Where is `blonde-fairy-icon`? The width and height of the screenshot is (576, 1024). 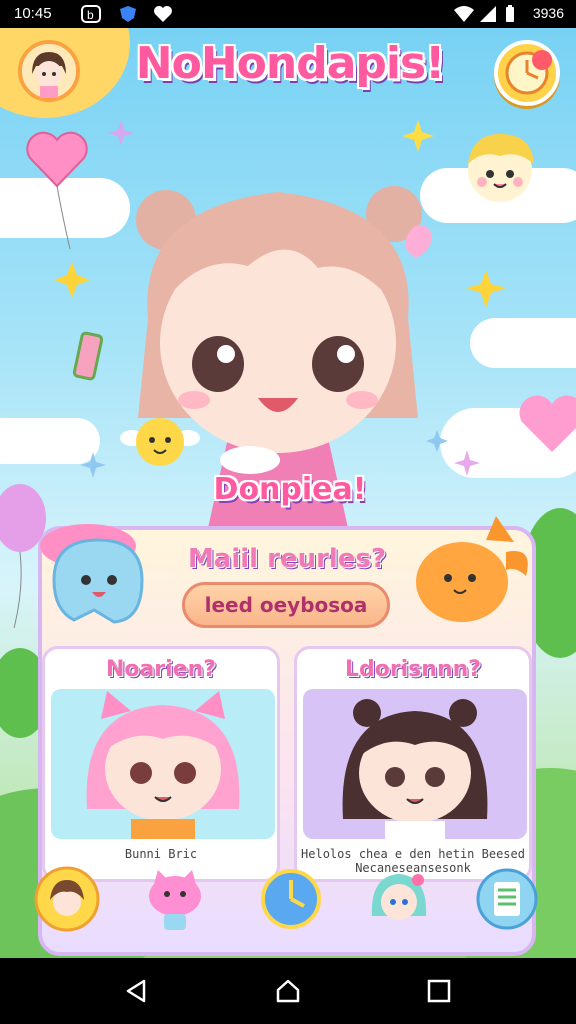
blonde-fairy-icon is located at coordinates (502, 168).